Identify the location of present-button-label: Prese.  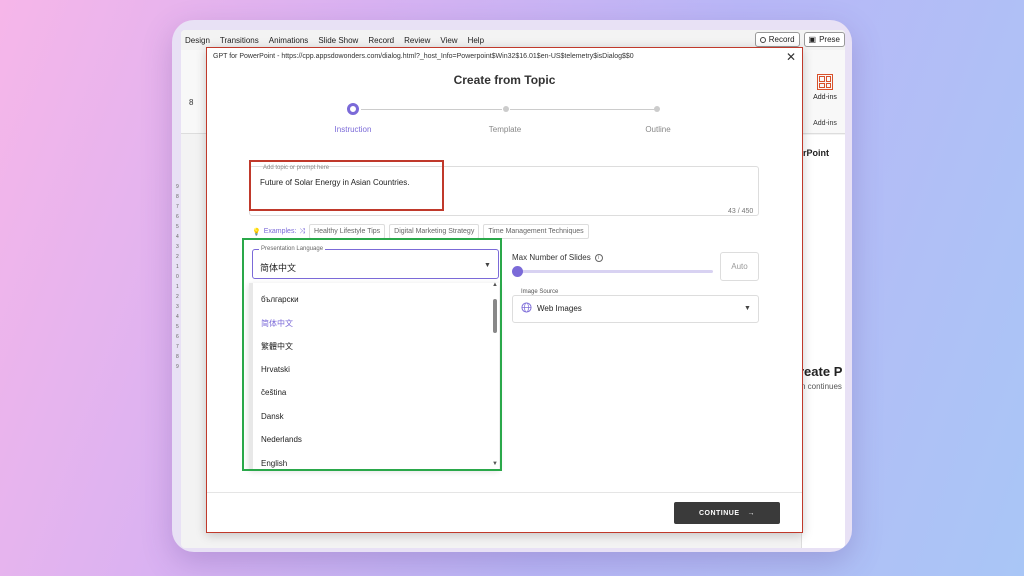
(829, 39).